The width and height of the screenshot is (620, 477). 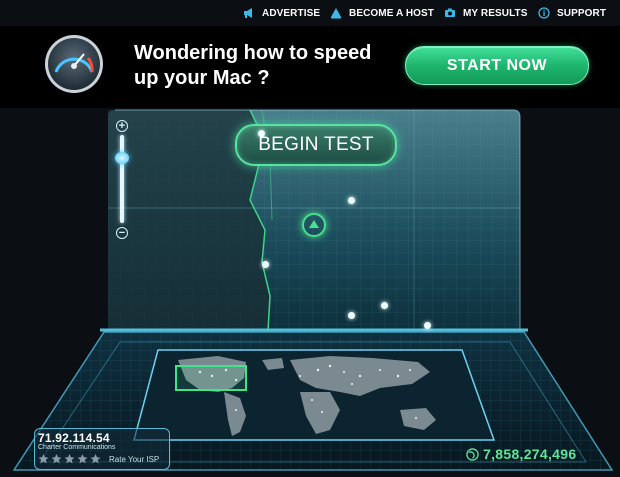 I want to click on tests-counter-value: 7,858,274,496, so click(x=530, y=454).